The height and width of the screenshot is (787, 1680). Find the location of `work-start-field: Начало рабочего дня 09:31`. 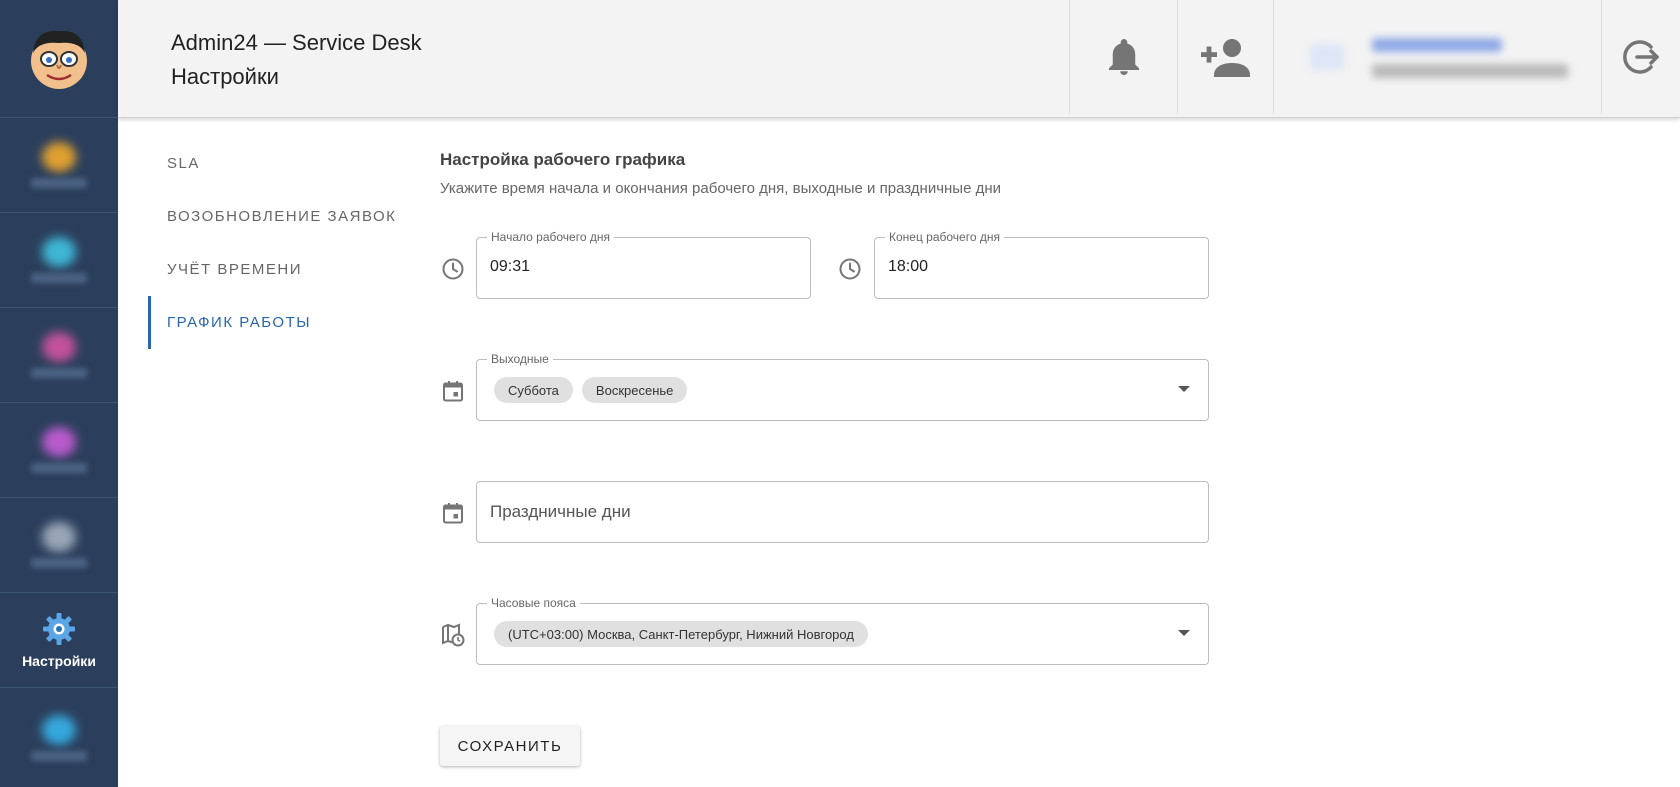

work-start-field: Начало рабочего дня 09:31 is located at coordinates (643, 264).